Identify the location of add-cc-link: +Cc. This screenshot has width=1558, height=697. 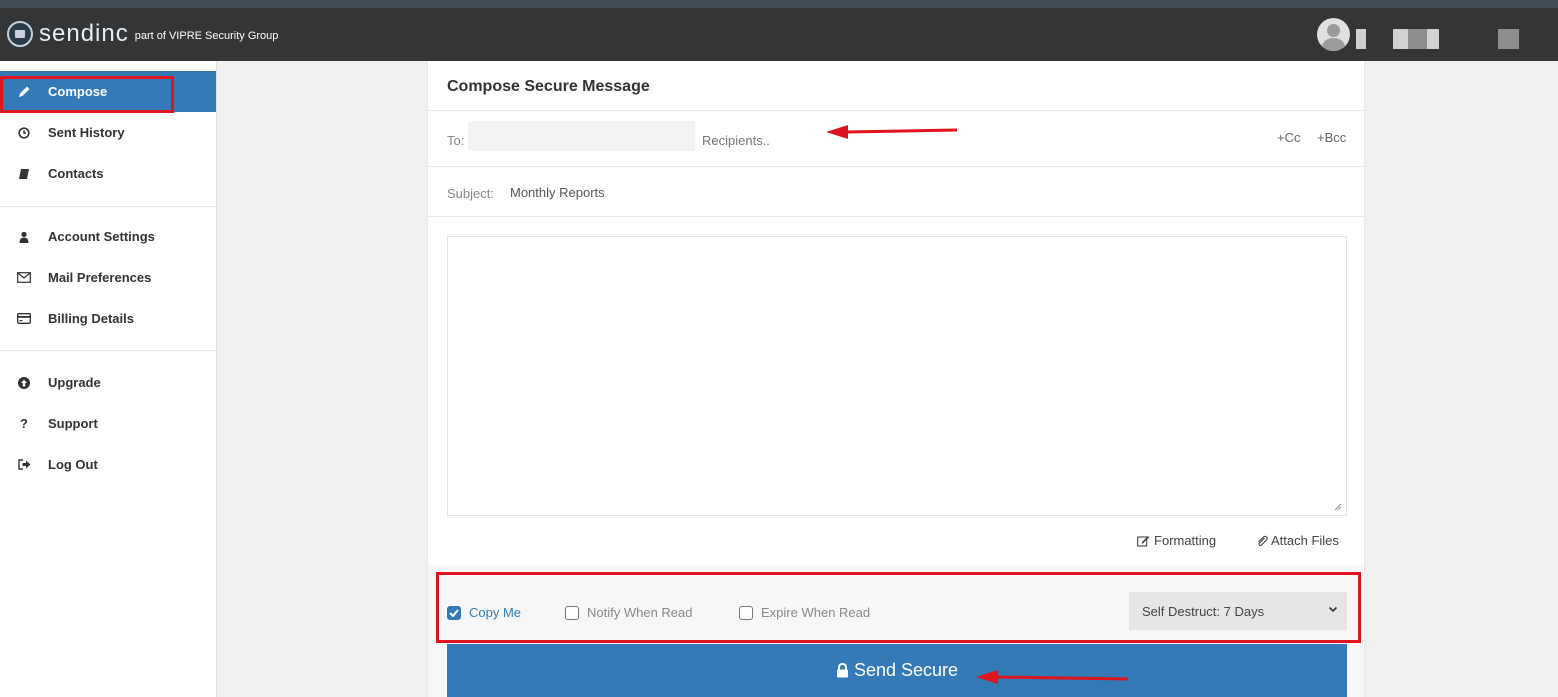
(1288, 137).